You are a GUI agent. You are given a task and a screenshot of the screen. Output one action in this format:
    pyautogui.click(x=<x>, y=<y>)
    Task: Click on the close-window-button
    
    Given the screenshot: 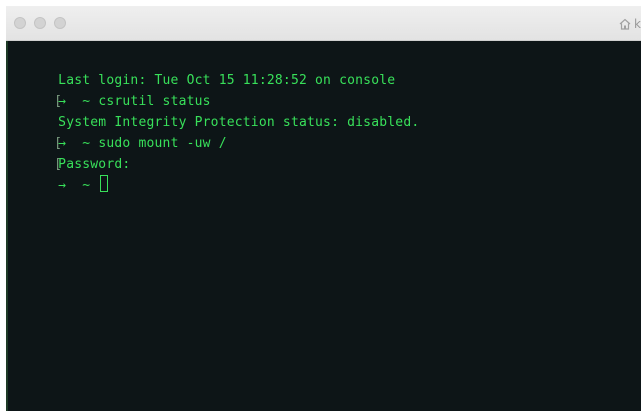 What is the action you would take?
    pyautogui.click(x=20, y=23)
    